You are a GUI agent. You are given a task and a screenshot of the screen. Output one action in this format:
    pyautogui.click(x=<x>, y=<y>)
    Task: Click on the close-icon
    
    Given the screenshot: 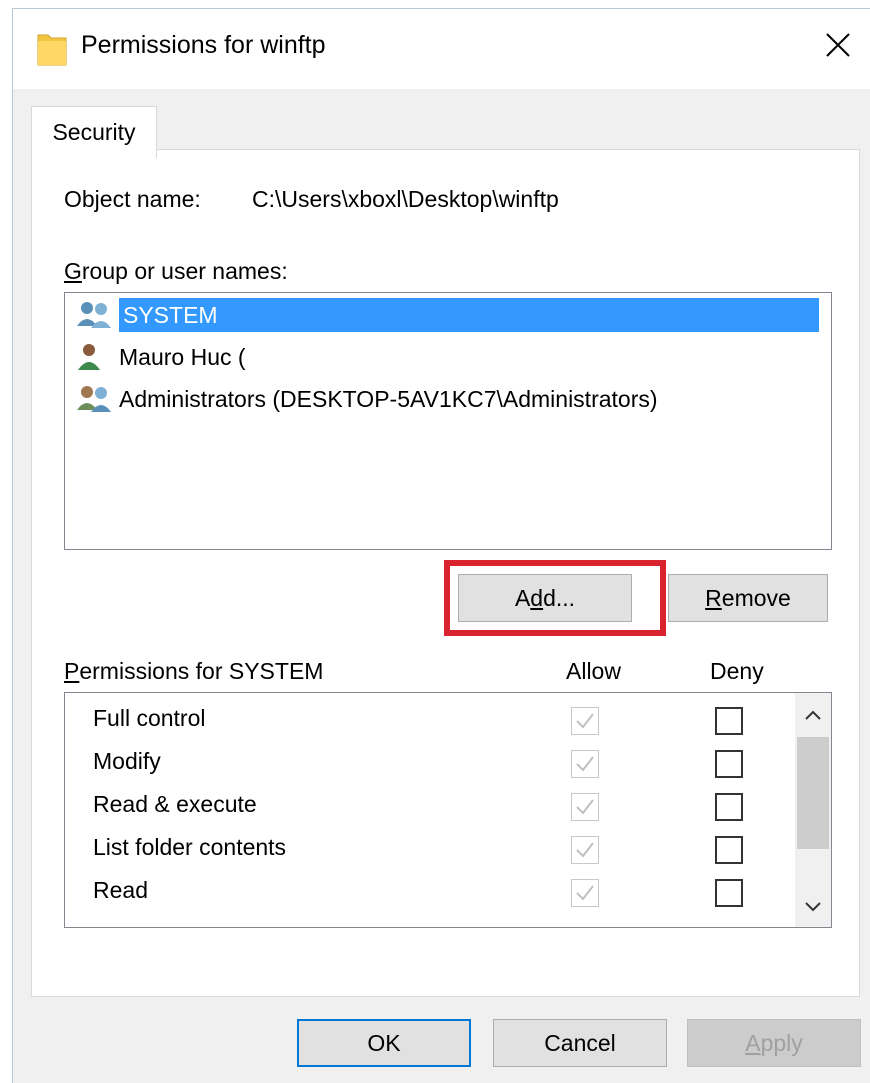 What is the action you would take?
    pyautogui.click(x=838, y=45)
    